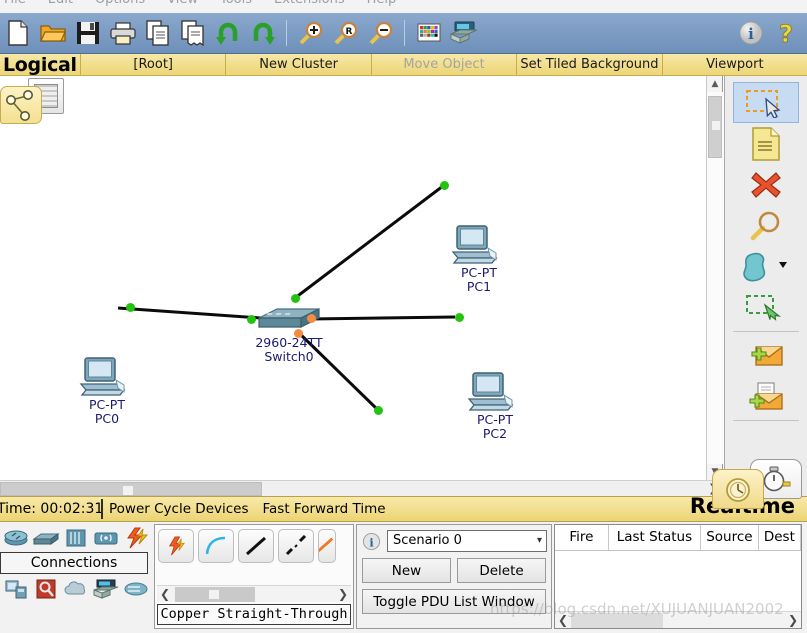 The image size is (807, 633). What do you see at coordinates (256, 546) in the screenshot?
I see `copper-straight-button` at bounding box center [256, 546].